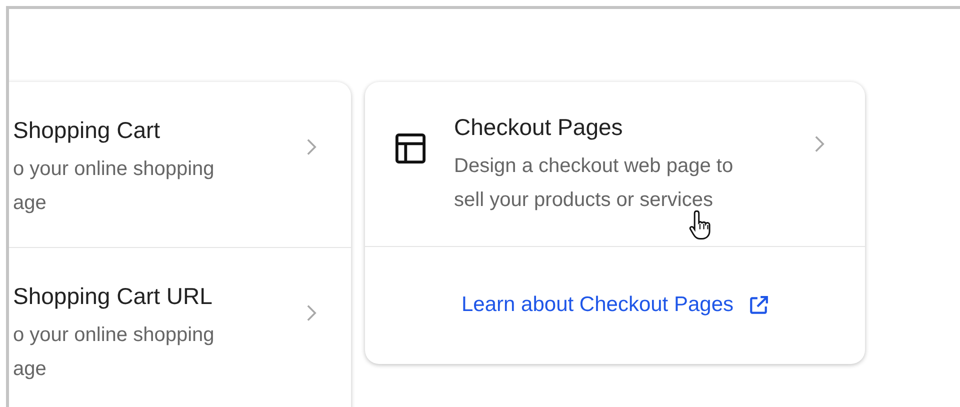  Describe the element at coordinates (758, 305) in the screenshot. I see `external-link-icon` at that location.